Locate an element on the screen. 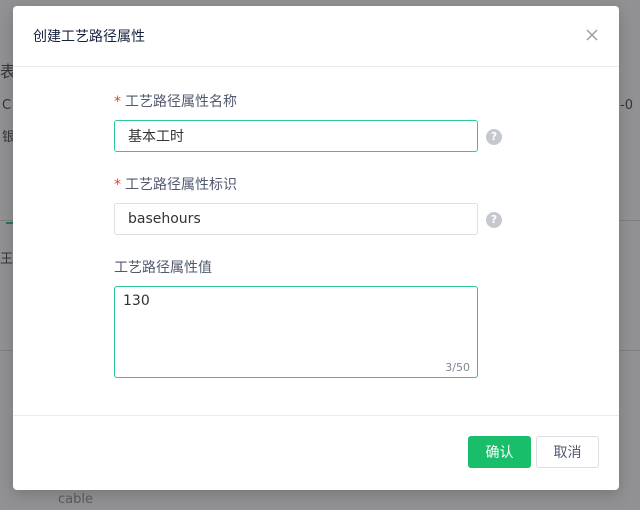 Image resolution: width=640 pixels, height=510 pixels. dialog-footer: 确认 取消 is located at coordinates (316, 453).